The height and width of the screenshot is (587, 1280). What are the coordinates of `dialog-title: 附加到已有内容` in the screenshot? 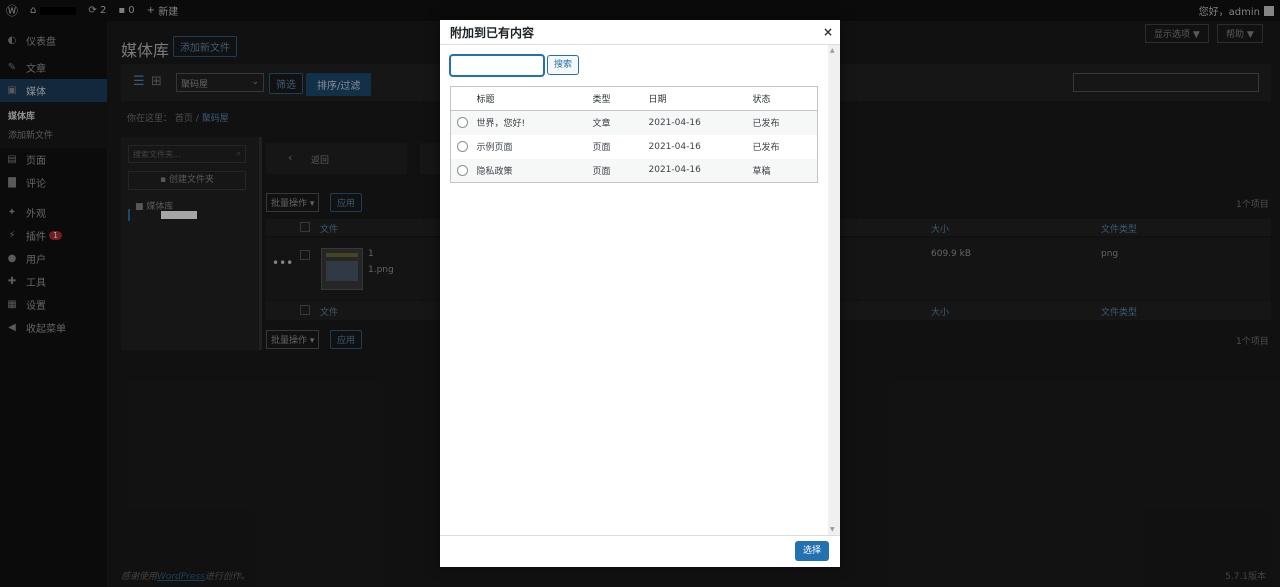 It's located at (640, 32).